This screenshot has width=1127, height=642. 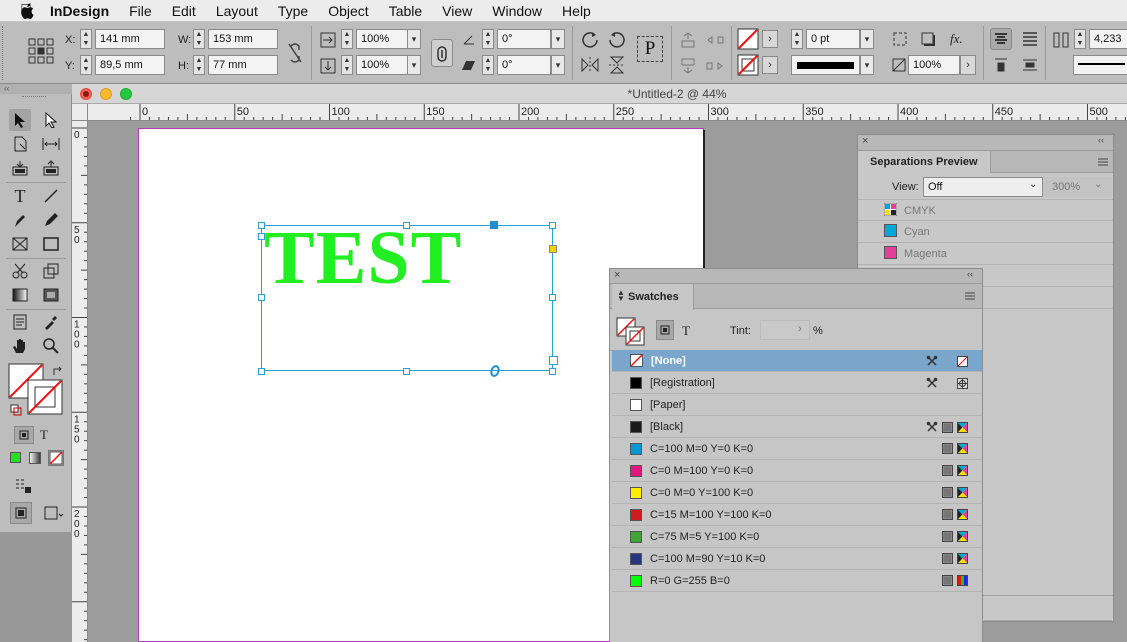 I want to click on handle-middle-left, so click(x=261, y=297).